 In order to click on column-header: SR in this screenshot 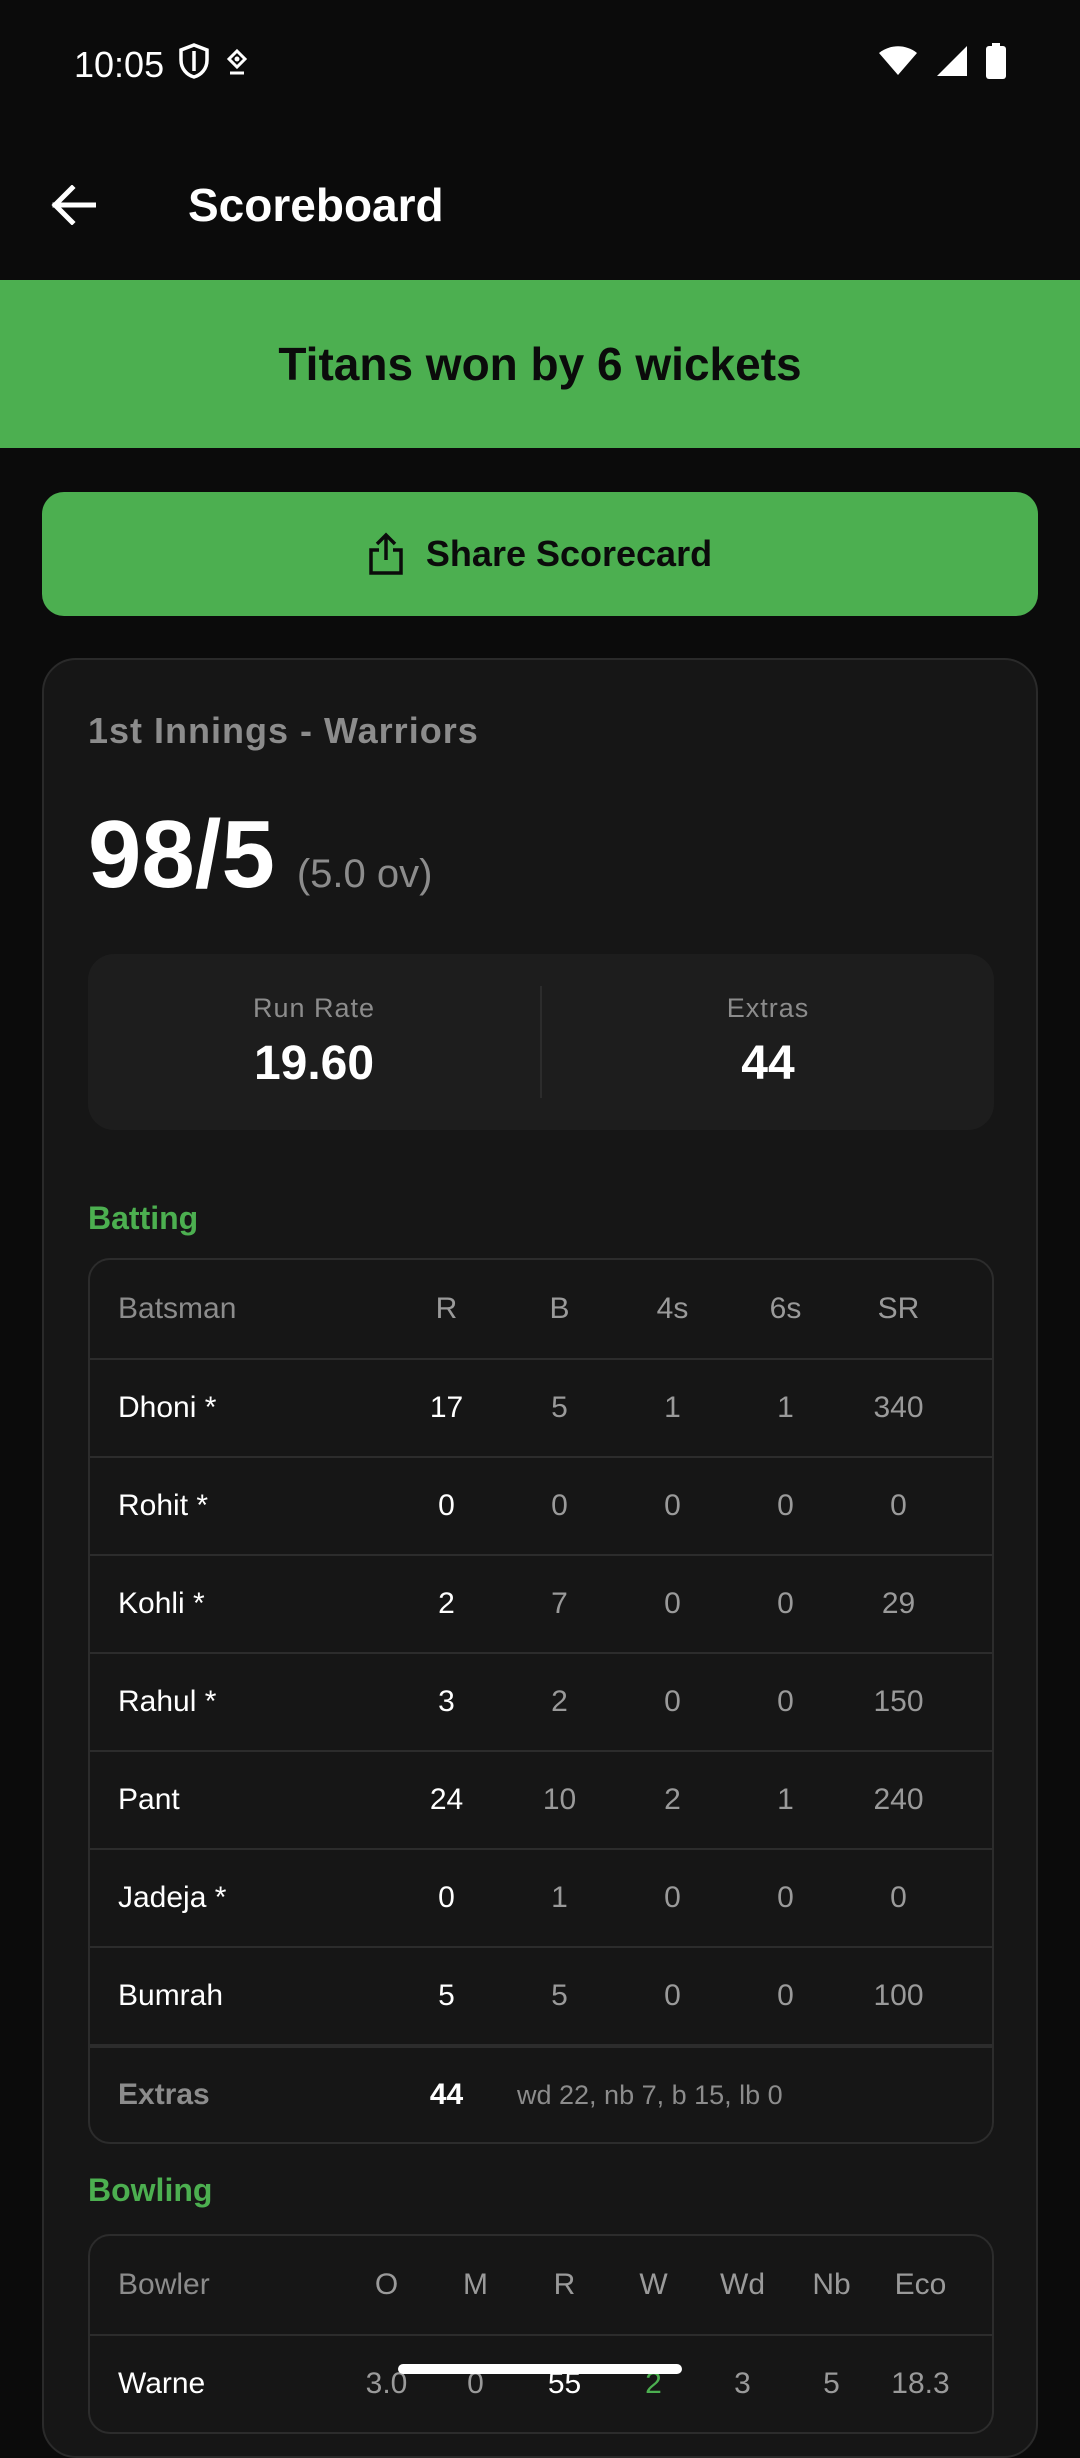, I will do `click(898, 1308)`.